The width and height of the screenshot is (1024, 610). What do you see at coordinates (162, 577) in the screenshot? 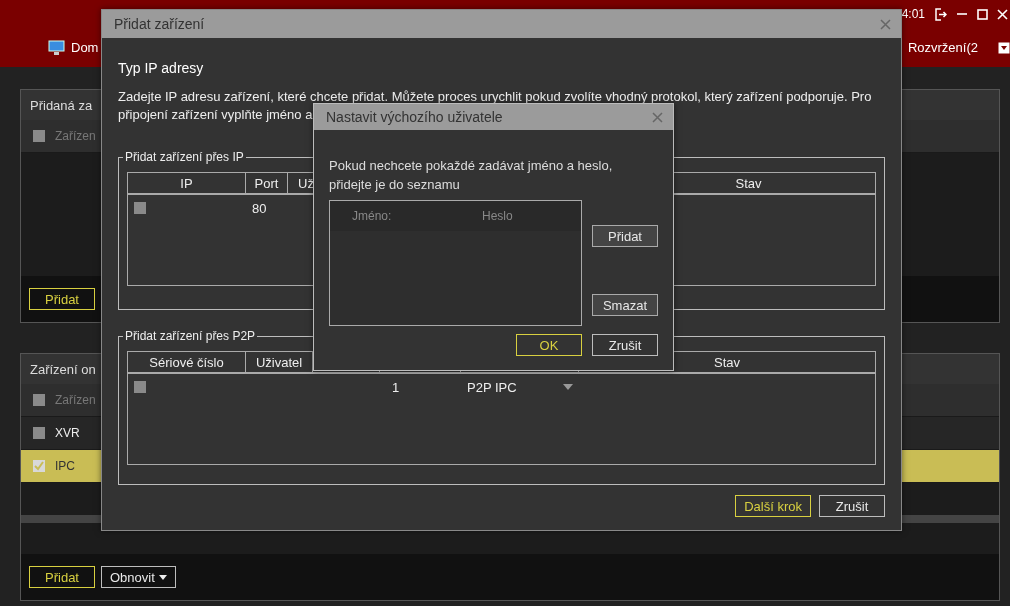
I see `caret-icon` at bounding box center [162, 577].